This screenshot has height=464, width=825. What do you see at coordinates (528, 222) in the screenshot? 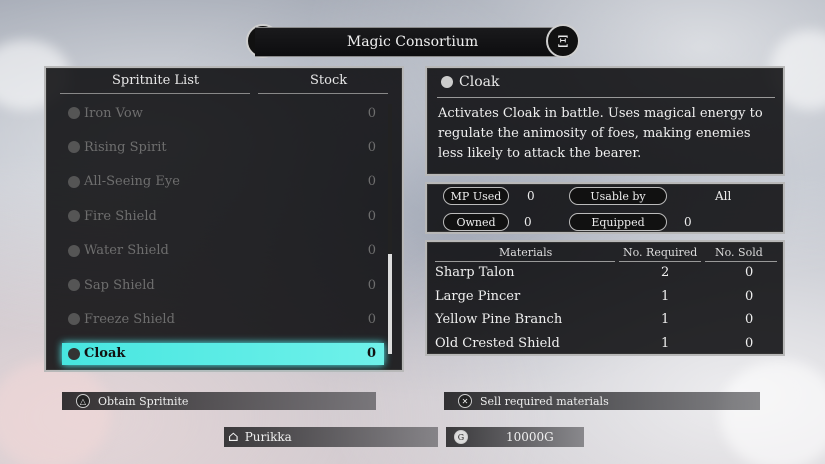
I see `owned-value: 0` at bounding box center [528, 222].